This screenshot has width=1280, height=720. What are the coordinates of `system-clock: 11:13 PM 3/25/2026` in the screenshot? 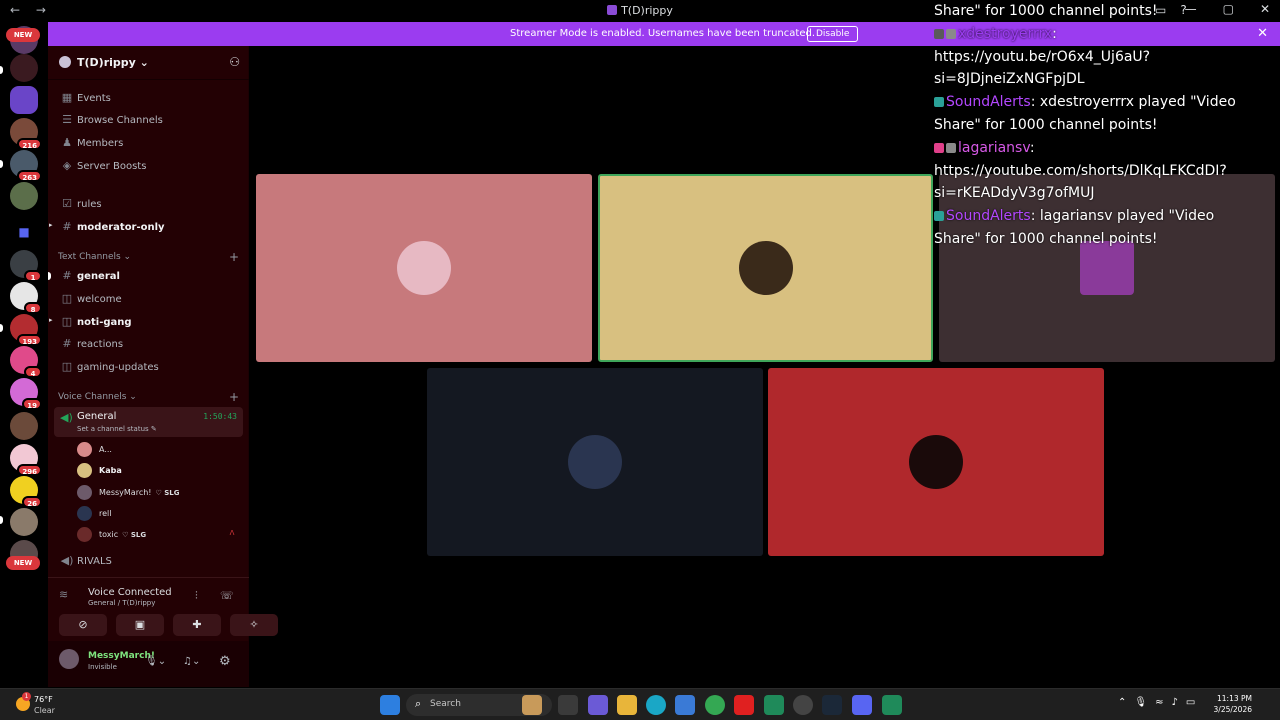 It's located at (1231, 704).